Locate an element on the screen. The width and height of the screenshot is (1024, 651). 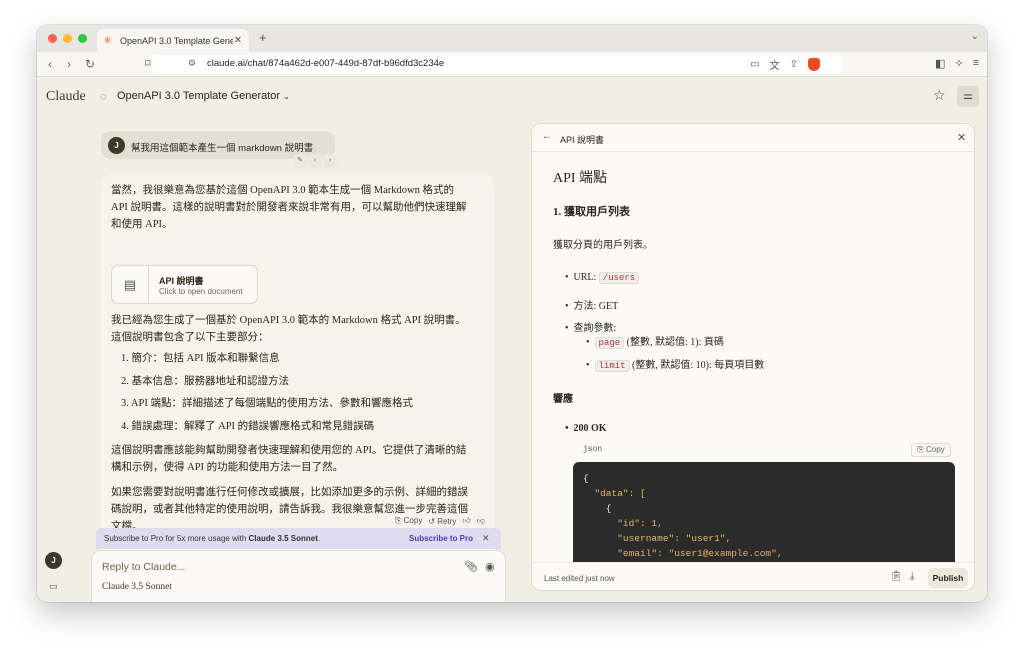
leo-icon: ✧ is located at coordinates (958, 63).